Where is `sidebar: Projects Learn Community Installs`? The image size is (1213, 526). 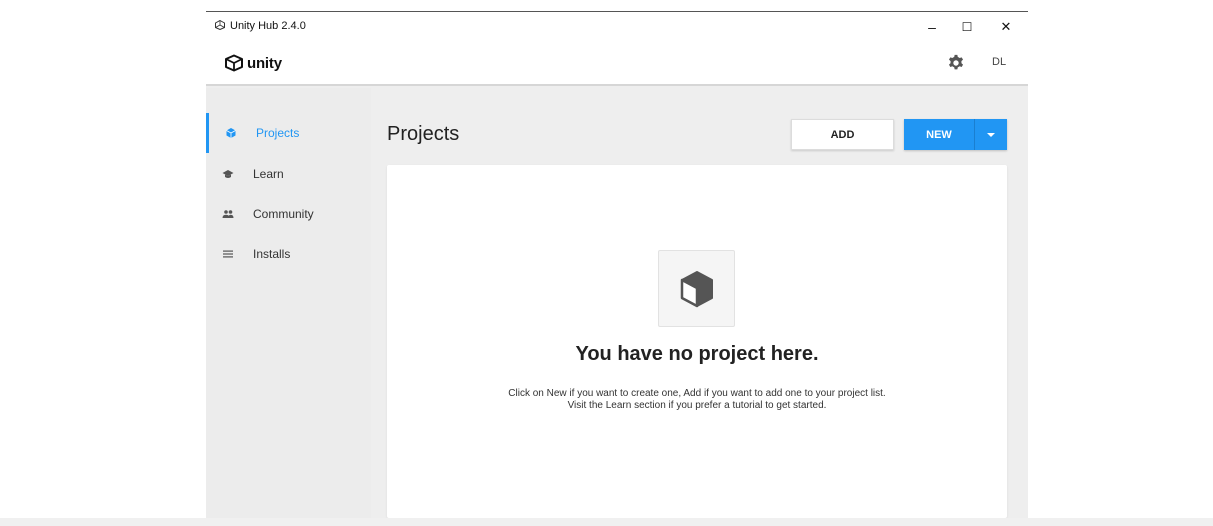
sidebar: Projects Learn Community Installs is located at coordinates (288, 303).